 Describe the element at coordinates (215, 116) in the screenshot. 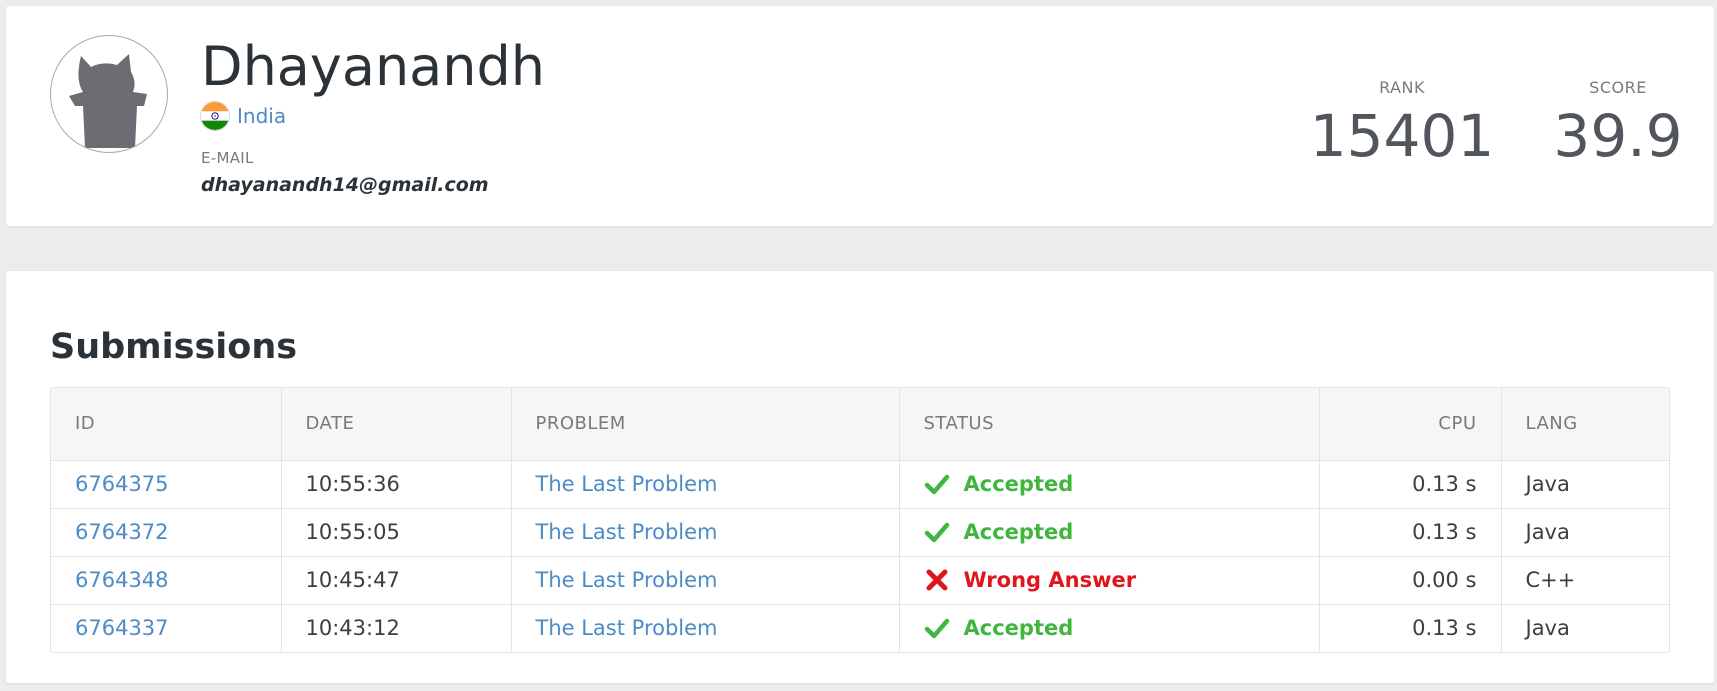

I see `india-flag-icon` at that location.